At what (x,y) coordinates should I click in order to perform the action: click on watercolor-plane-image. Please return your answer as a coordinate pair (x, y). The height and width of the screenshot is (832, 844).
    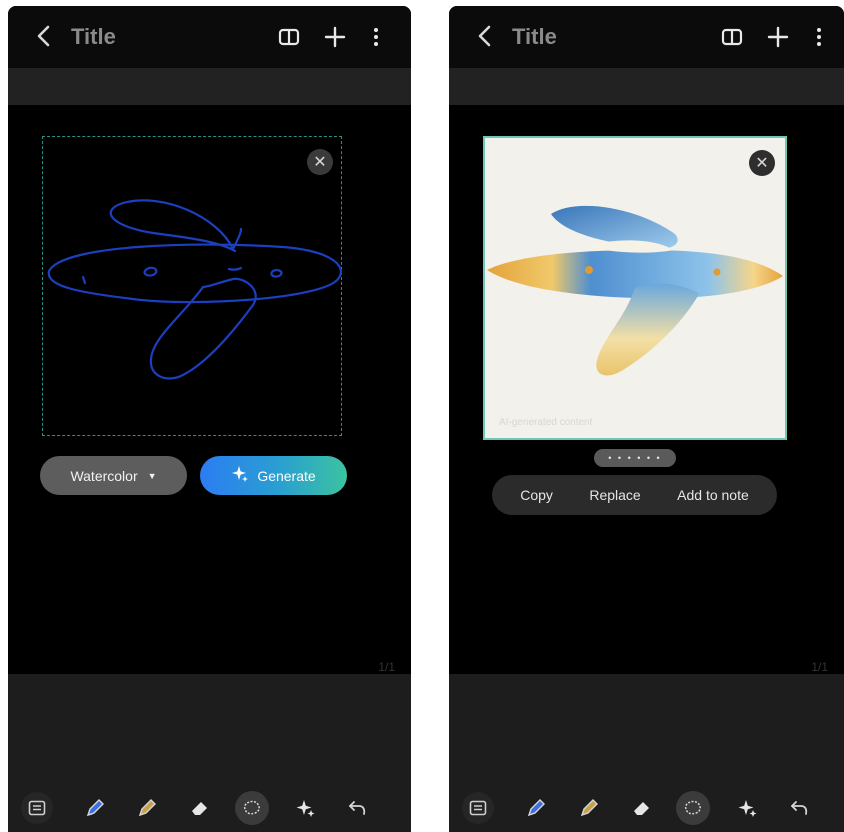
    Looking at the image, I should click on (635, 290).